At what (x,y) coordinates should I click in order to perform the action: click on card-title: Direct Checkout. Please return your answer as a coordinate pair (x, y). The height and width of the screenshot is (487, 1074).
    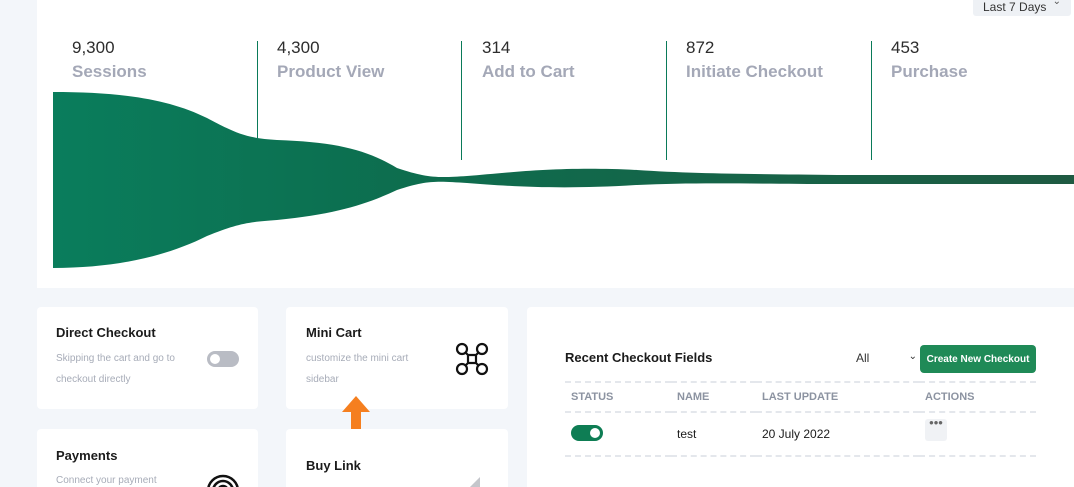
    Looking at the image, I should click on (106, 332).